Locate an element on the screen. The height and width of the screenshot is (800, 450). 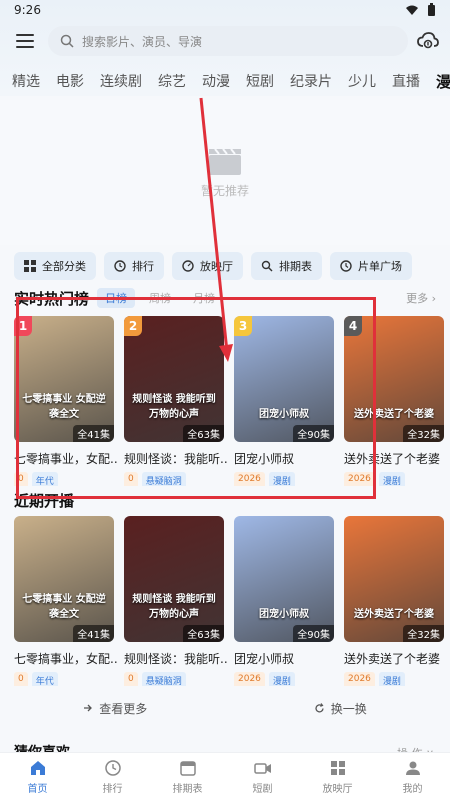
poster-image: 送外卖送了个老婆 4 全32集 is located at coordinates (394, 379).